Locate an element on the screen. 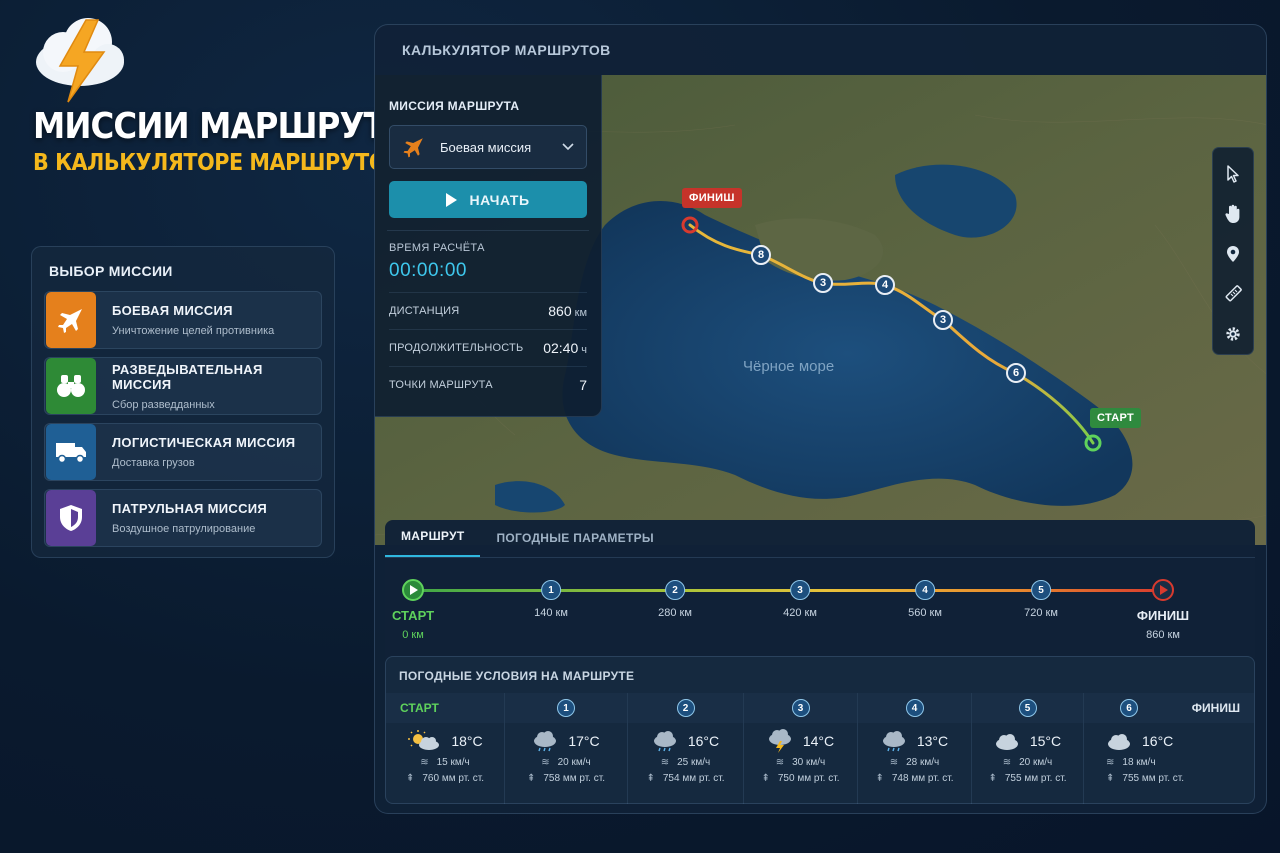  weather-col-1: 1 17°C ≋ 20 км/ч ⇞ 758 мм рт. ст. is located at coordinates (565, 748).